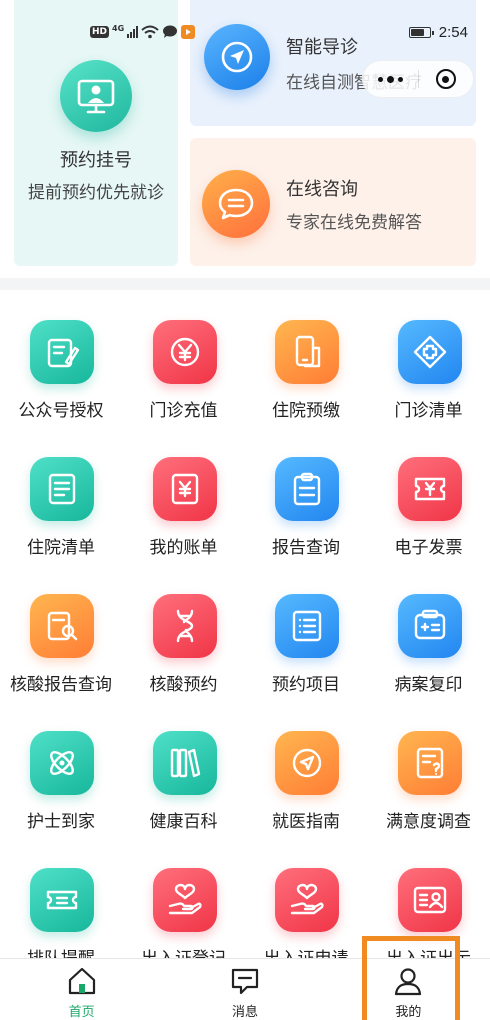  Describe the element at coordinates (183, 411) in the screenshot. I see `service-label: 门诊充值` at that location.